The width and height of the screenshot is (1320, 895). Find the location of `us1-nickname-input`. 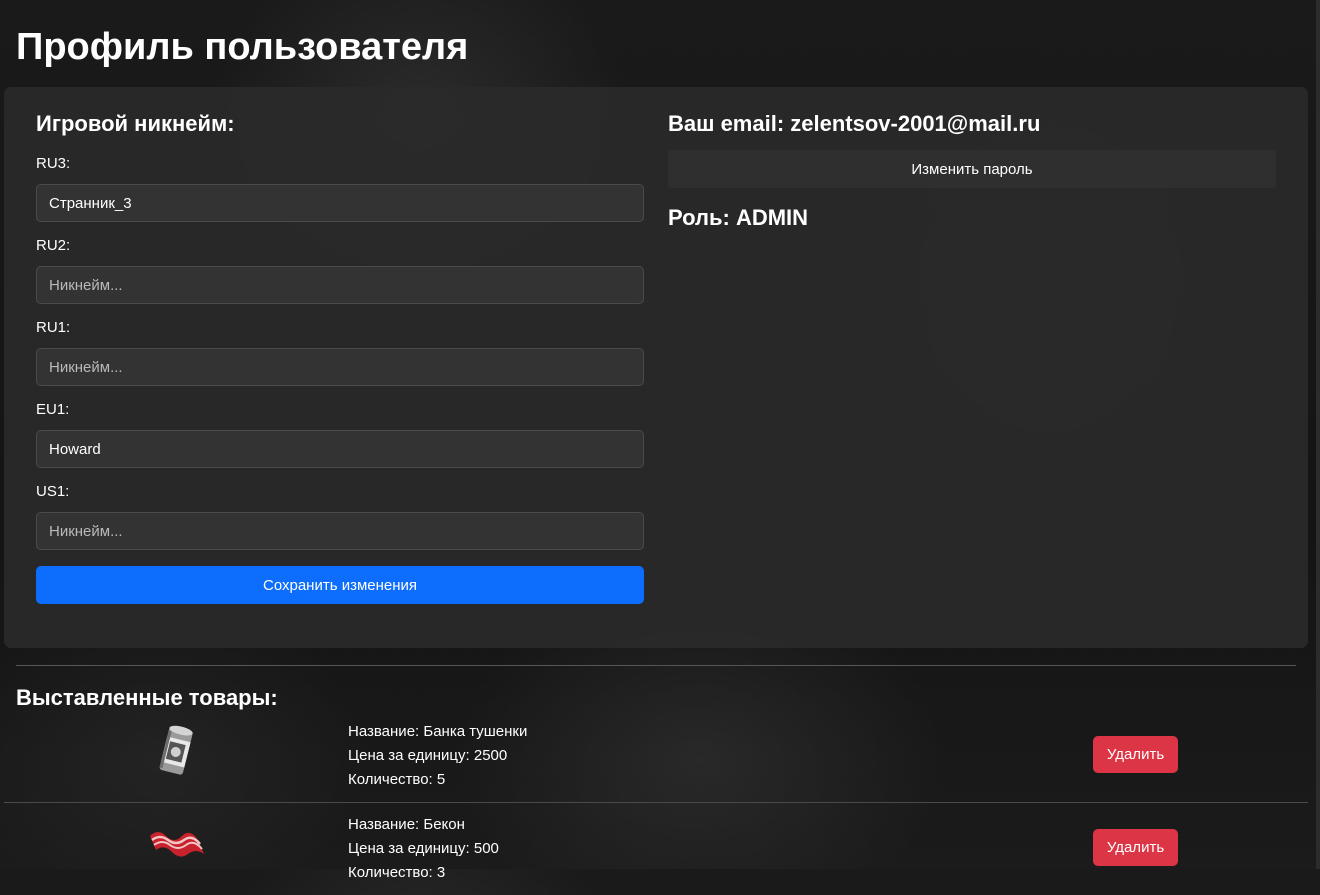

us1-nickname-input is located at coordinates (340, 531).